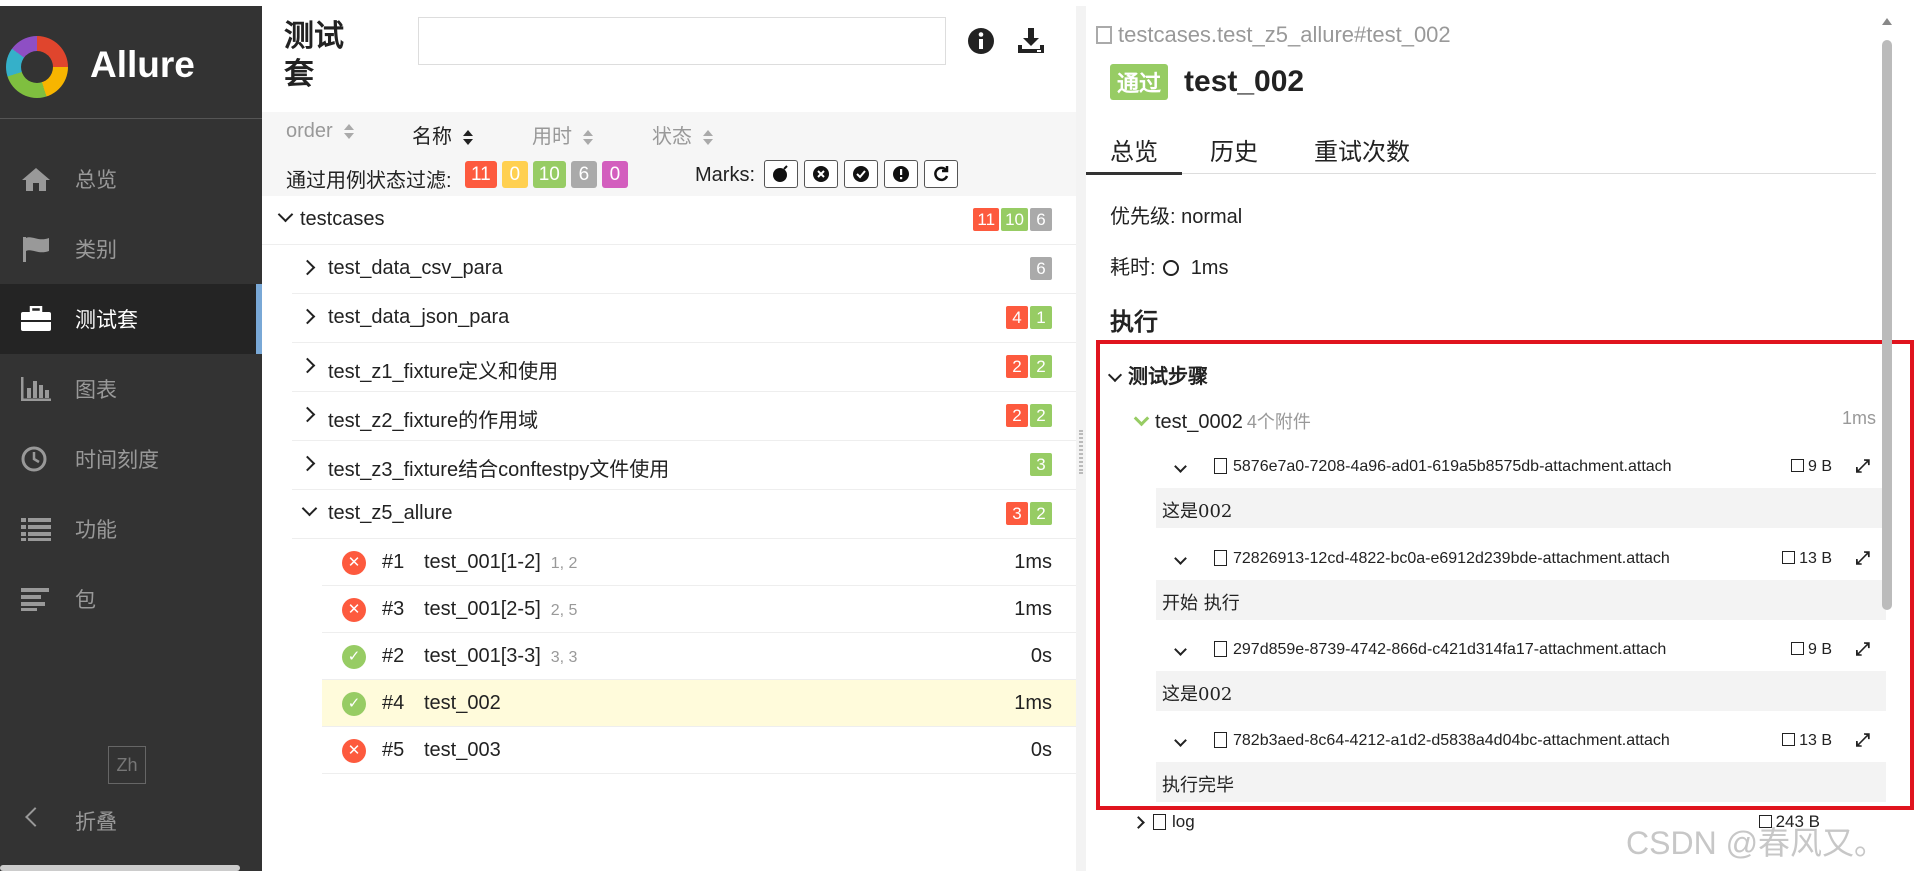  Describe the element at coordinates (390, 513) in the screenshot. I see `tree-node-label: test_z5_allure` at that location.